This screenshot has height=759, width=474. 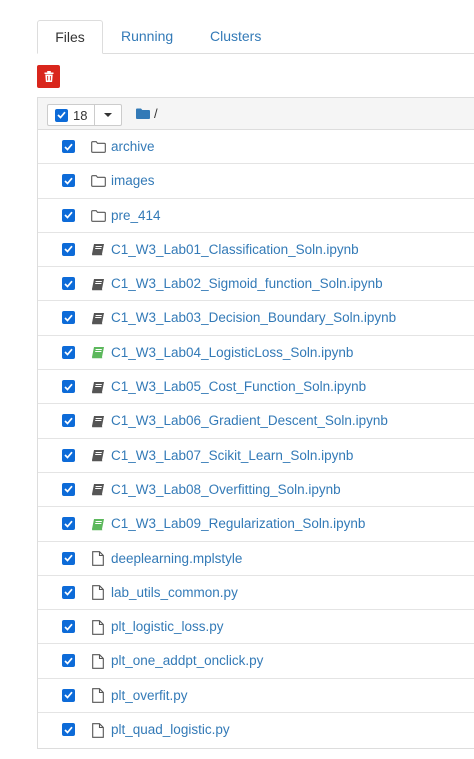 I want to click on file-row: plt_logistic_loss.py, so click(x=256, y=627).